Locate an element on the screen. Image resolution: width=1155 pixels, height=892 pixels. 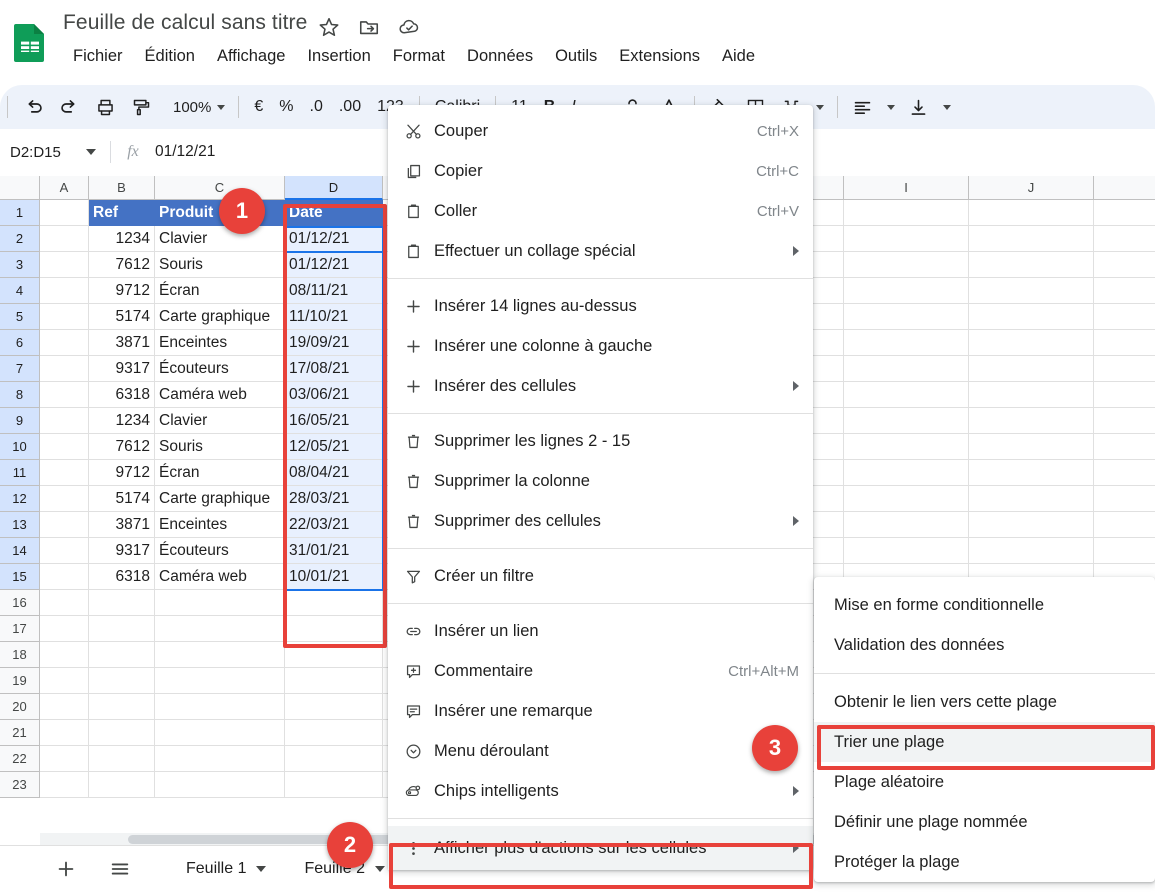
row-header-14: 14 is located at coordinates (20, 551).